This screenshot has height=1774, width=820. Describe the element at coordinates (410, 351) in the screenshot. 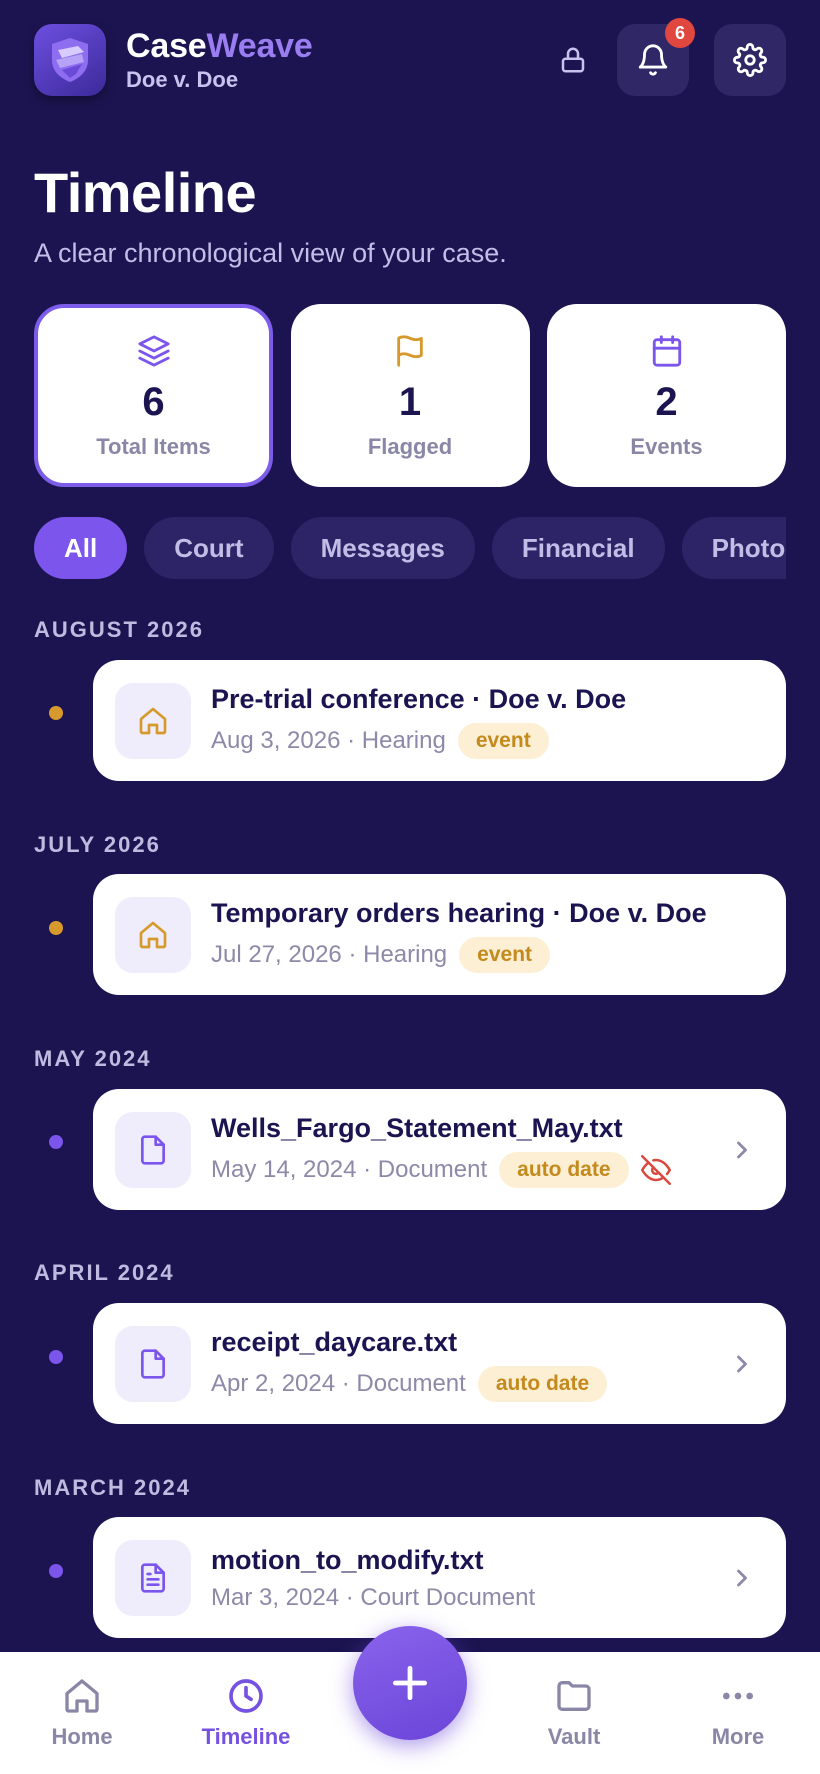

I see `flag-icon` at that location.